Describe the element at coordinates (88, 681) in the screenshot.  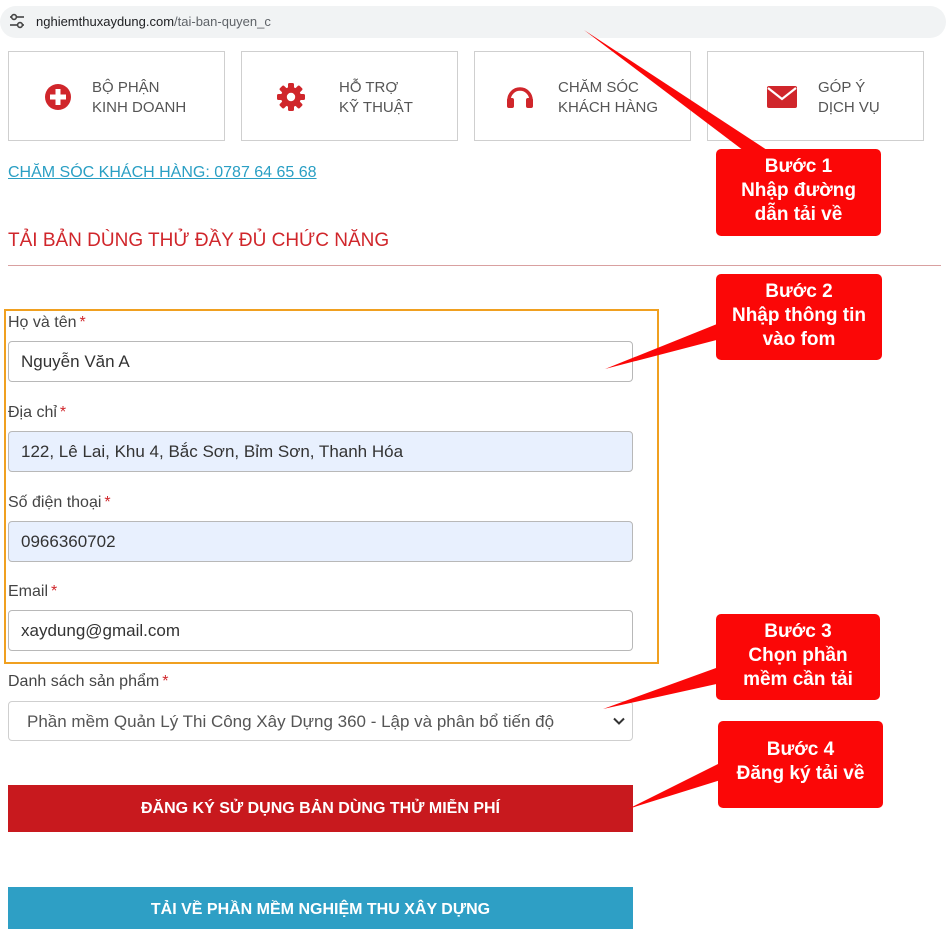
I see `product-label: Danh sách sản phẩm *` at that location.